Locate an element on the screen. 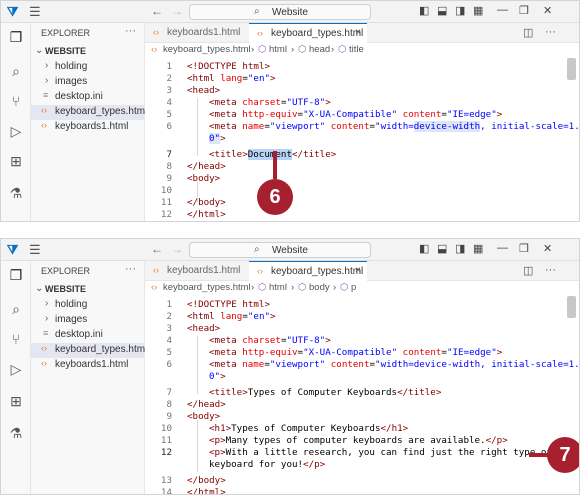  breadcrumb-p: p is located at coordinates (353, 287).